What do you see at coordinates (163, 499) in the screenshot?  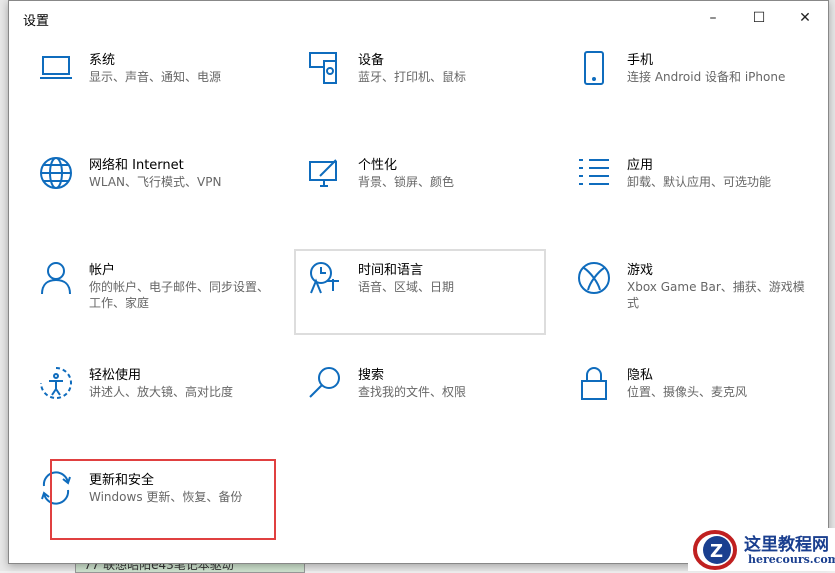 I see `highlight-box` at bounding box center [163, 499].